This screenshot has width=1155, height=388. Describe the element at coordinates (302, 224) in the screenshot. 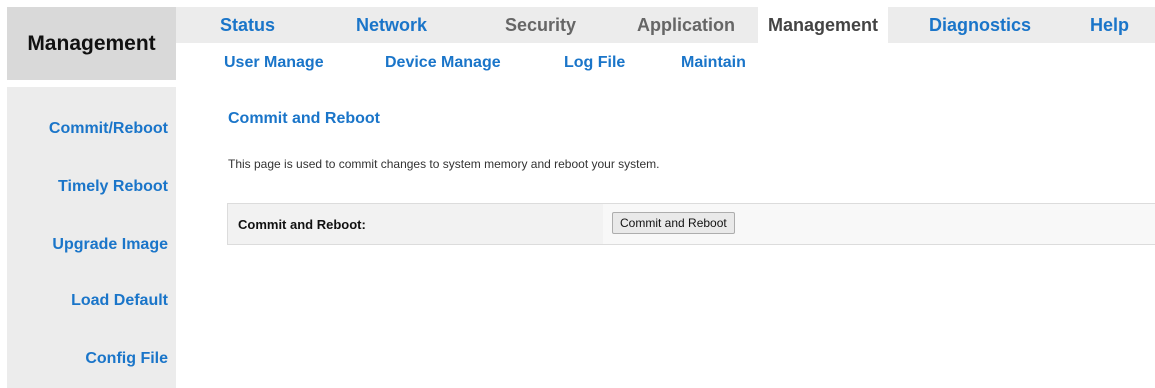

I see `commit-reboot-label: Commit and Reboot:` at that location.